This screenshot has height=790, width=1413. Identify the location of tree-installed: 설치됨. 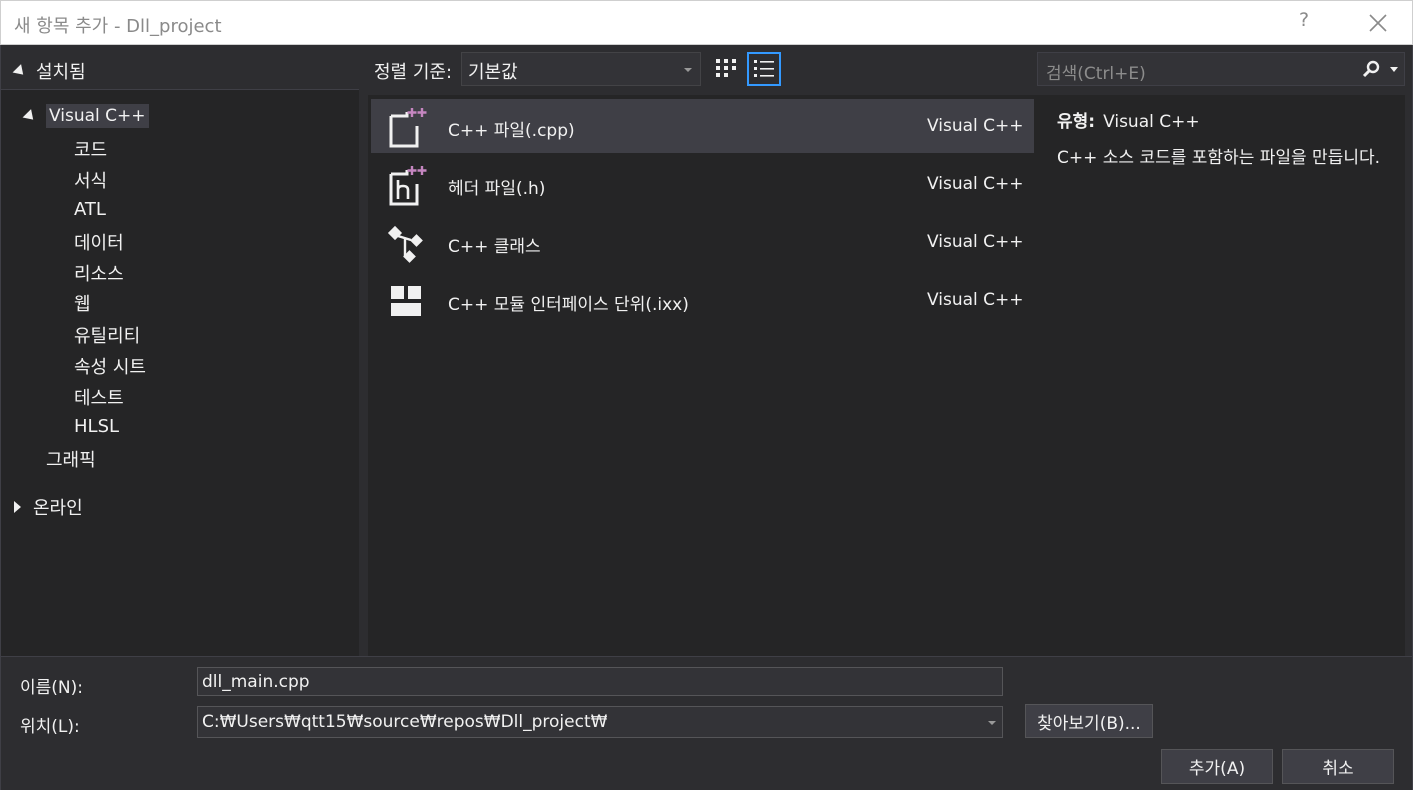
(49, 71).